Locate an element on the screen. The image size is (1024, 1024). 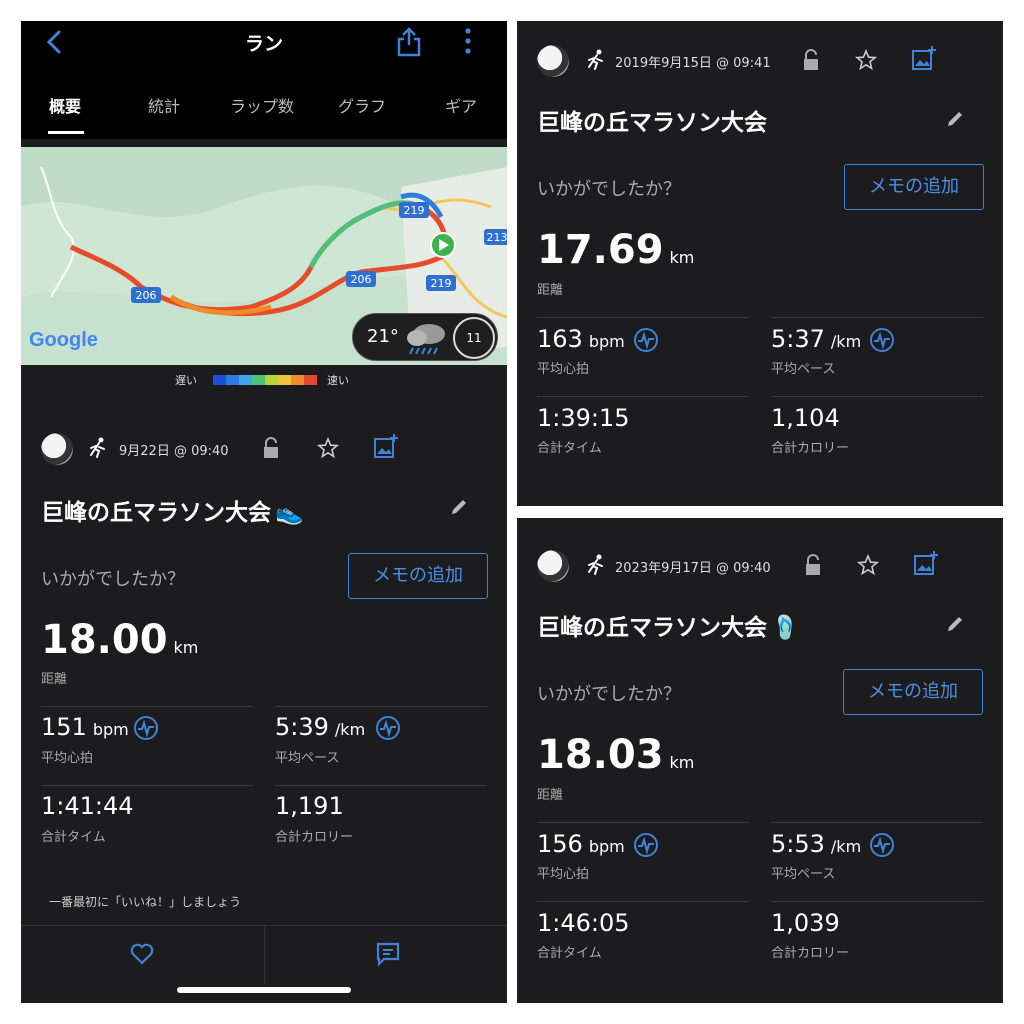
avg-pace-value: 5:53/km is located at coordinates (816, 844).